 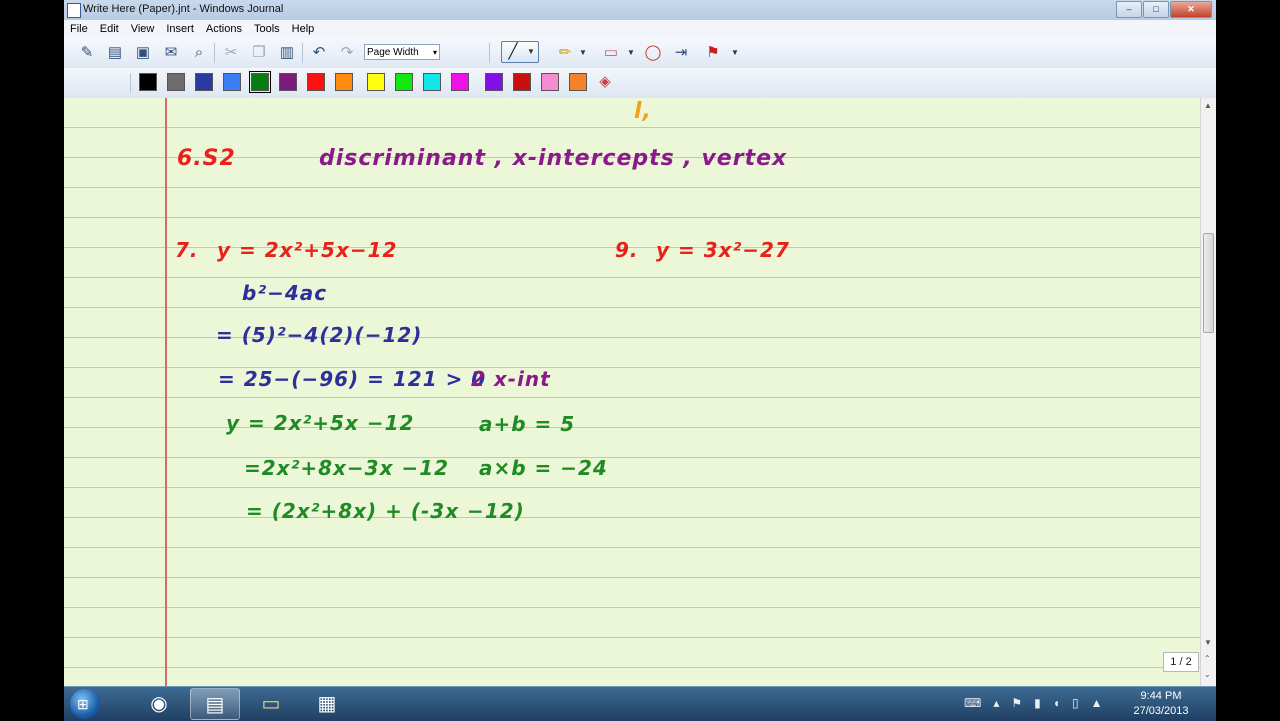 I want to click on maximize-button: □, so click(x=1156, y=9).